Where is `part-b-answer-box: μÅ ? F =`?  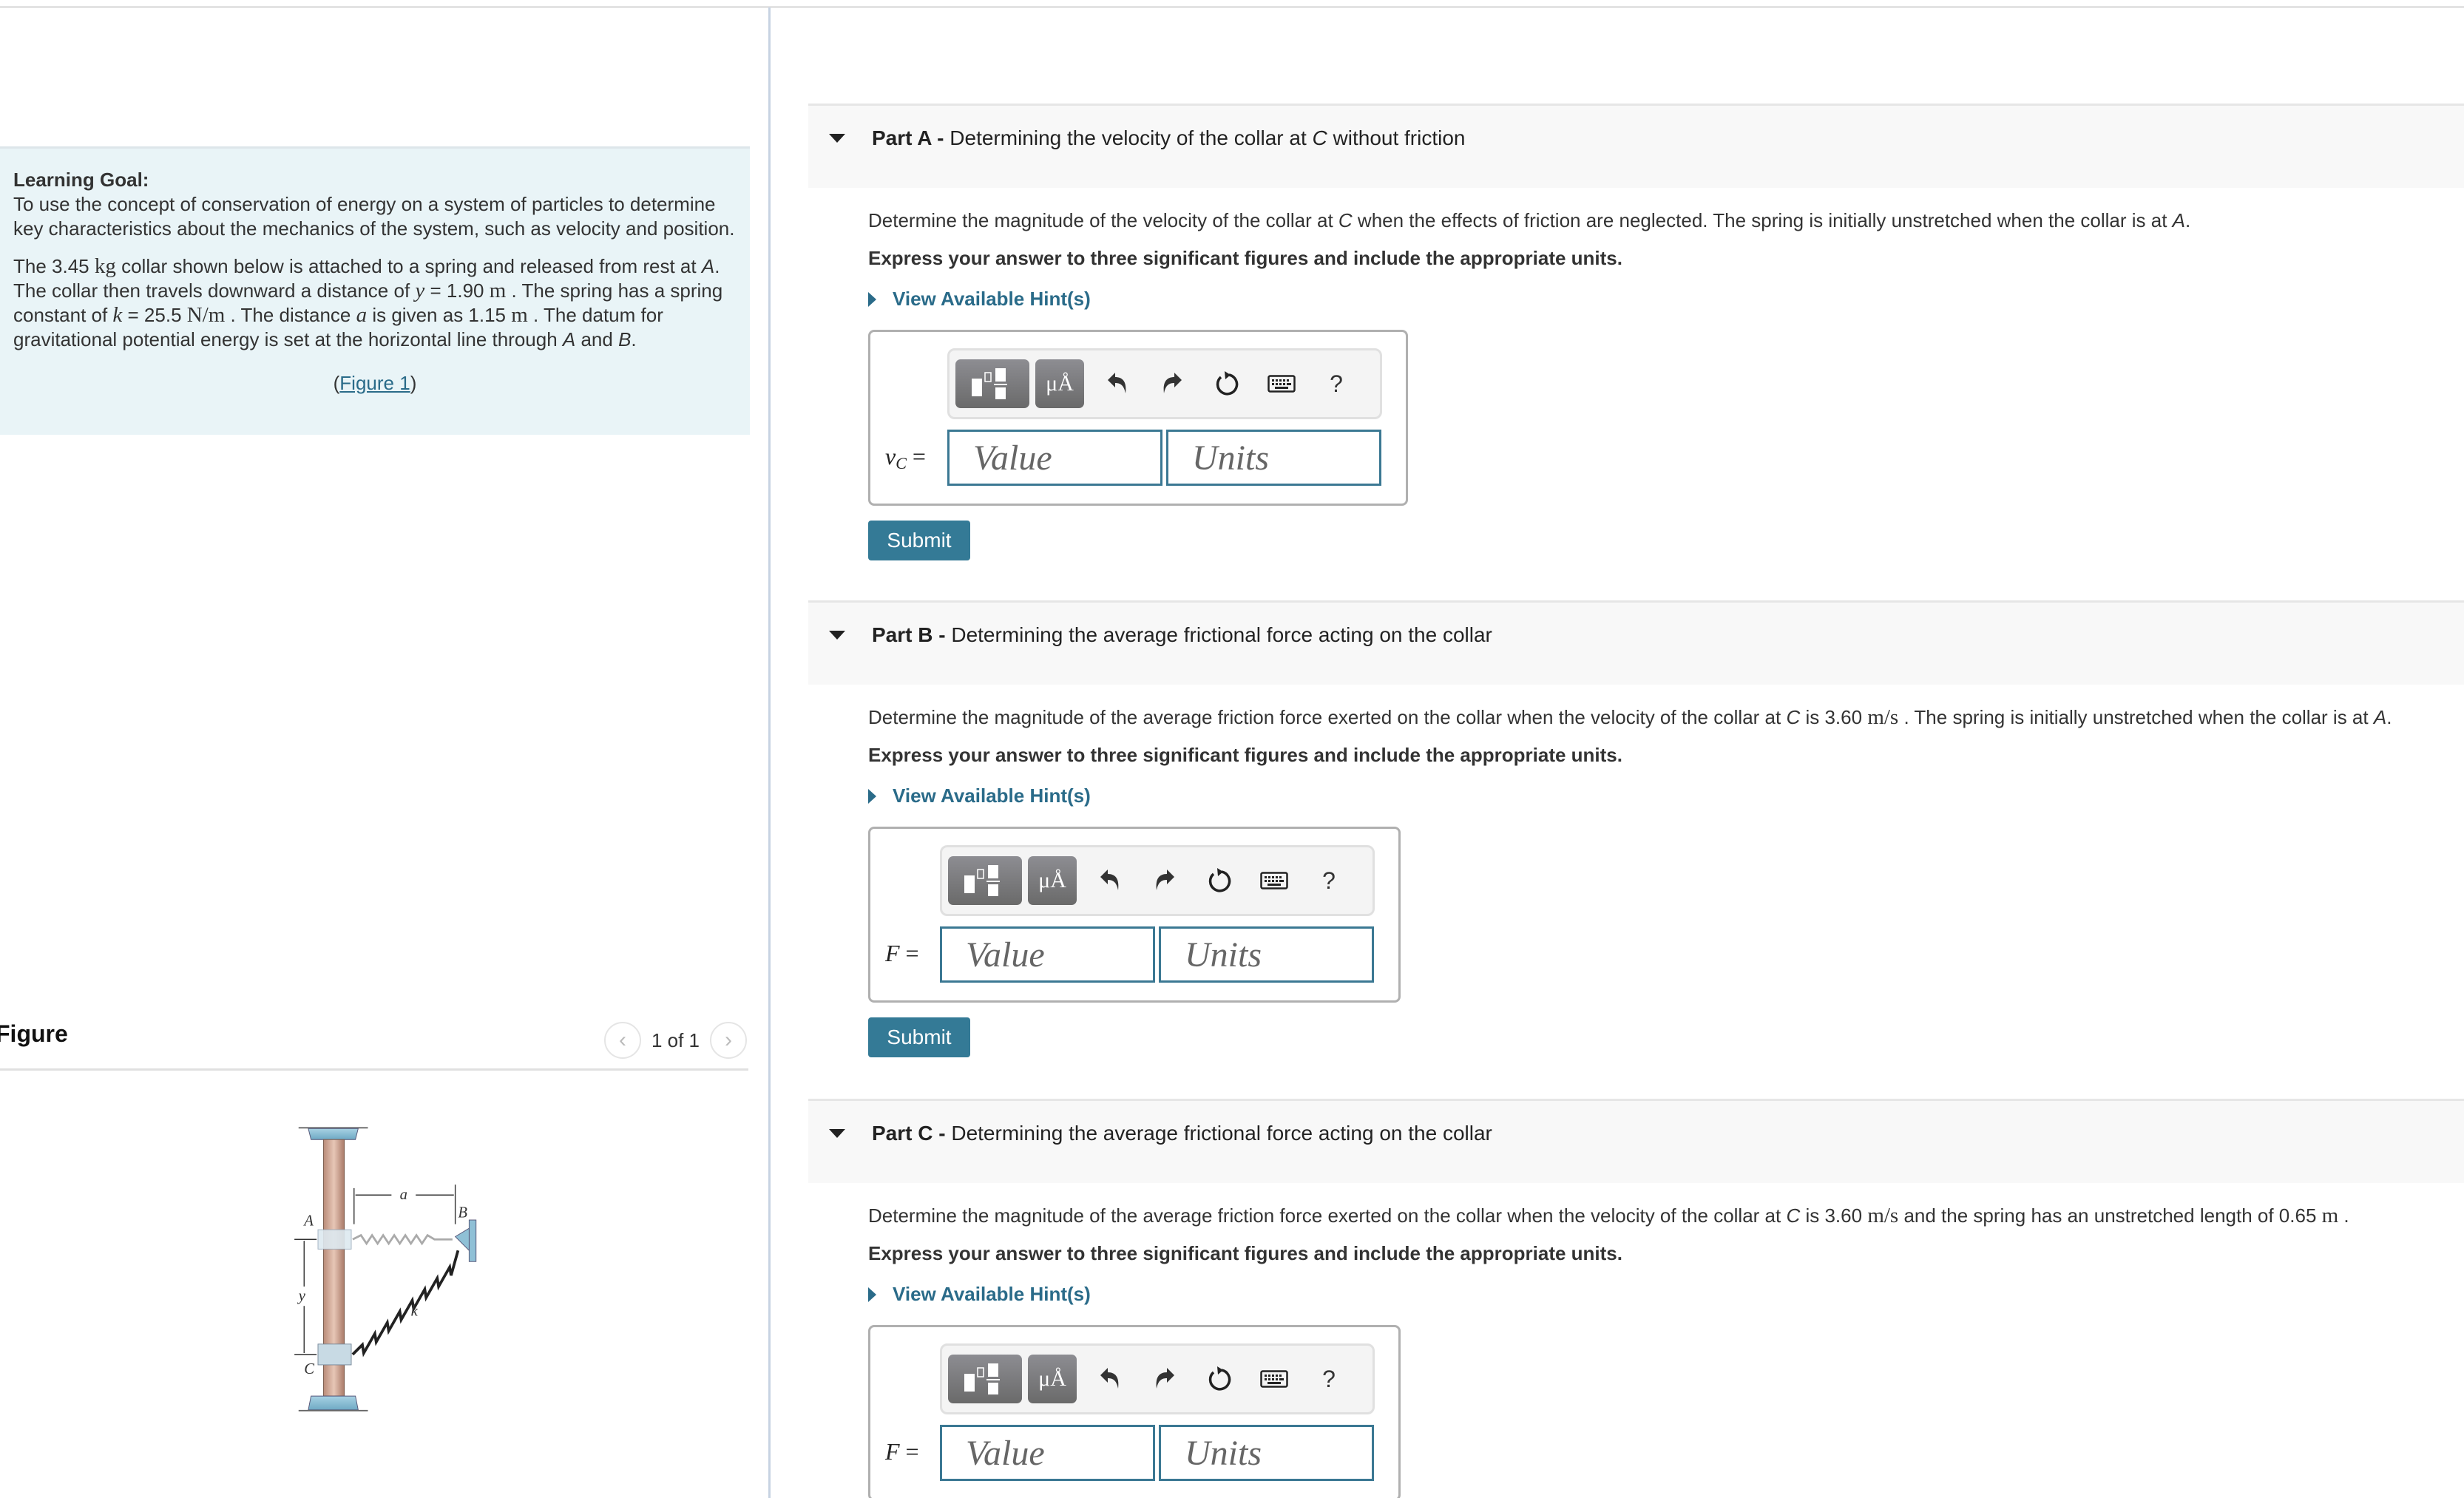
part-b-answer-box: μÅ ? F = is located at coordinates (1134, 915).